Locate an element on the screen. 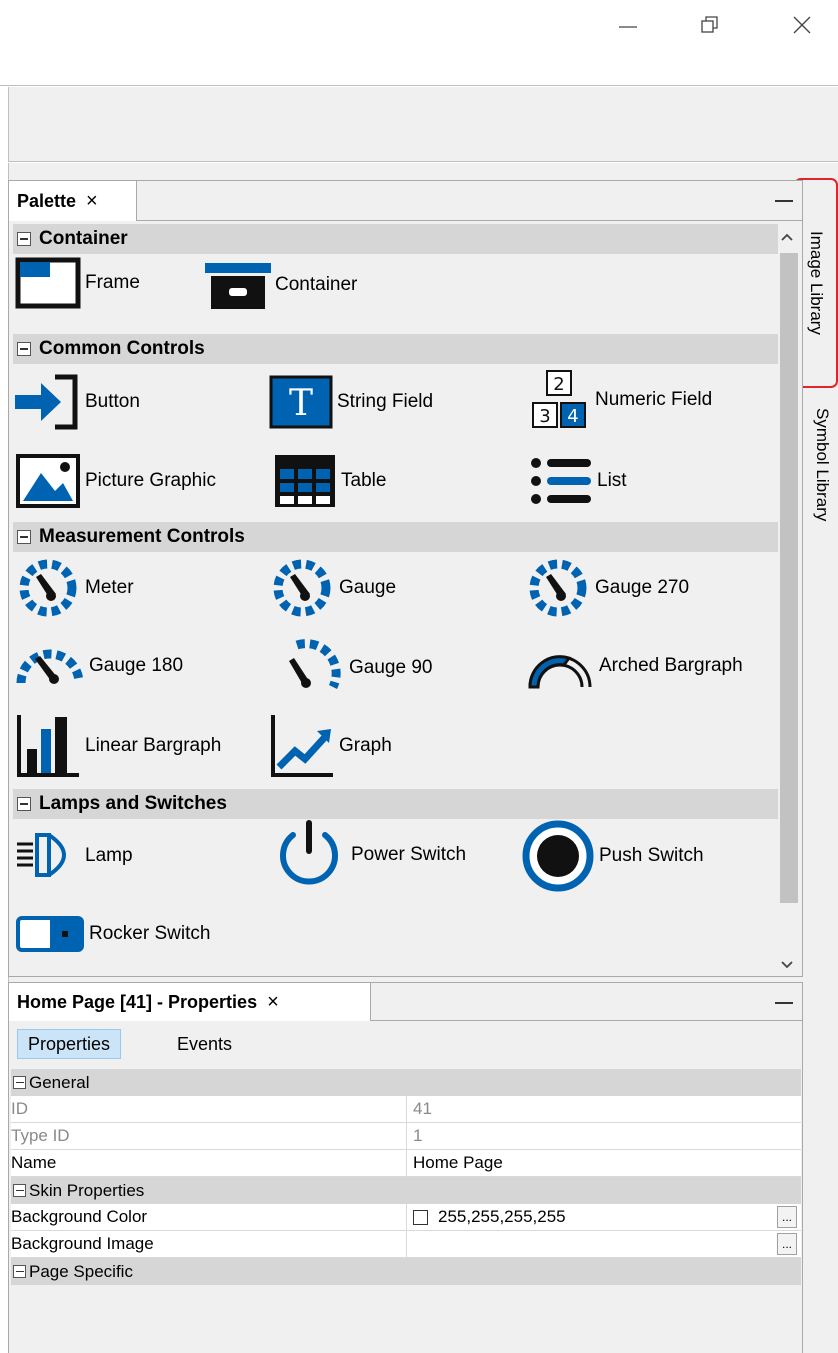  palette-item-power-switch: Power Switch is located at coordinates (368, 855).